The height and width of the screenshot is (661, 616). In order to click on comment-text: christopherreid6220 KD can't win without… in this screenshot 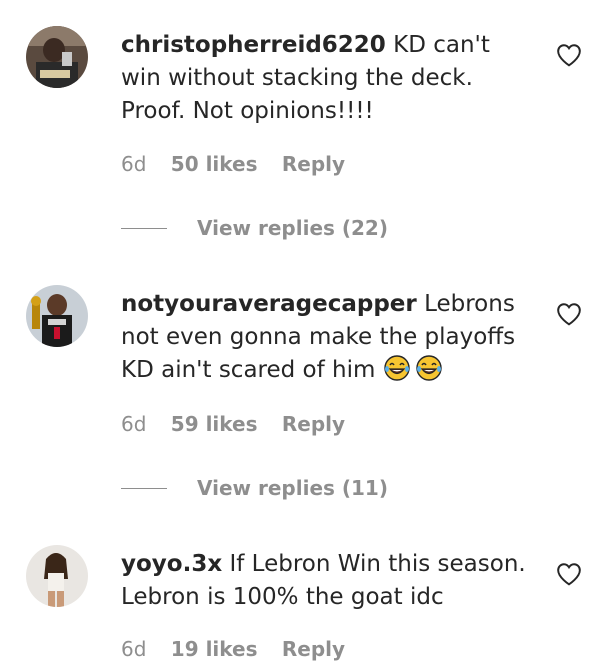, I will do `click(326, 78)`.